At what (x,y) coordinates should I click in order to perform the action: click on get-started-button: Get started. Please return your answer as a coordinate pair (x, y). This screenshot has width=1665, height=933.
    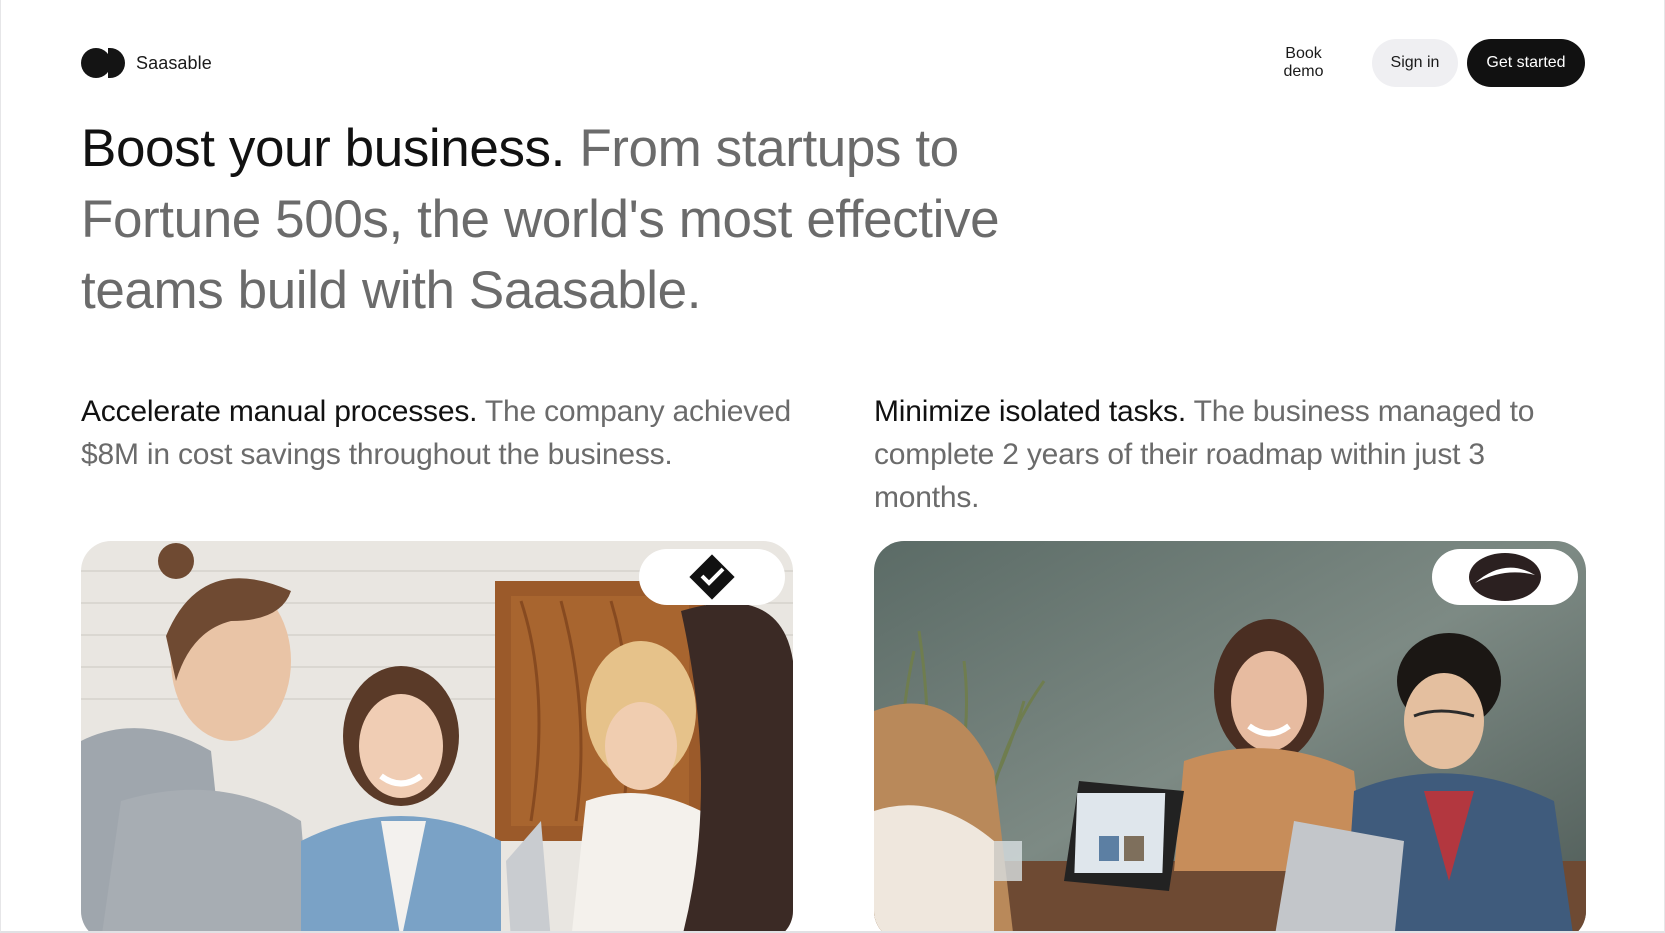
    Looking at the image, I should click on (1526, 63).